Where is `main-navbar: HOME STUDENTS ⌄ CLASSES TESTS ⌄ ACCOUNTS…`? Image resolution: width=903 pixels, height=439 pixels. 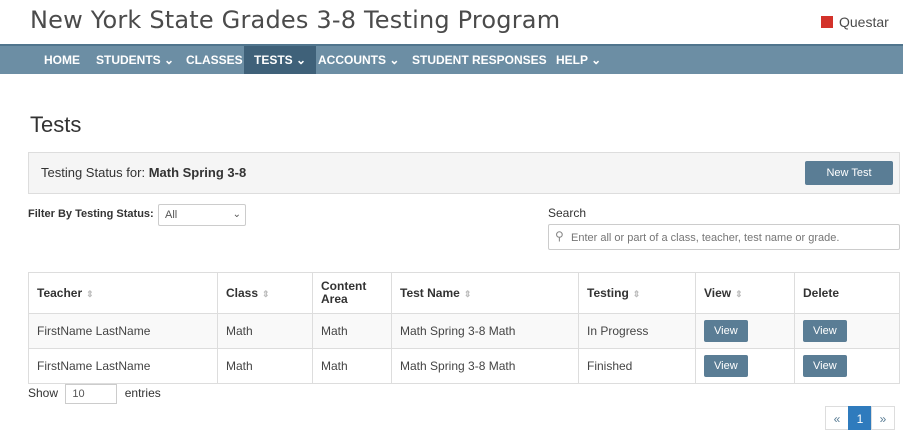 main-navbar: HOME STUDENTS ⌄ CLASSES TESTS ⌄ ACCOUNTS… is located at coordinates (451, 59).